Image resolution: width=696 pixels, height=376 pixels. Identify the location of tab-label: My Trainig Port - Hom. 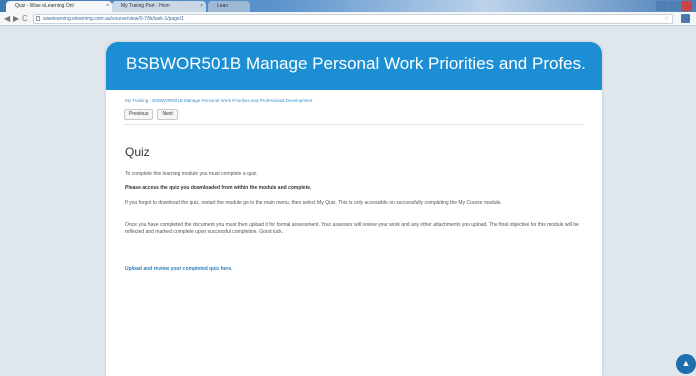
(145, 6).